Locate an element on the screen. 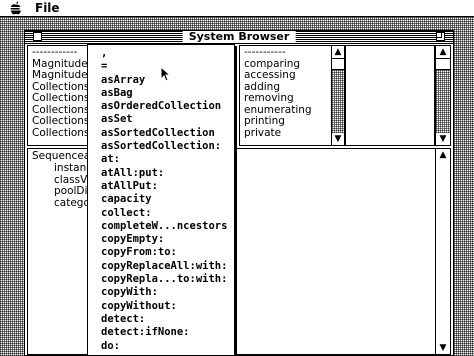 This screenshot has width=474, height=356. popup-menu-item: asOrderedCollection is located at coordinates (164, 106).